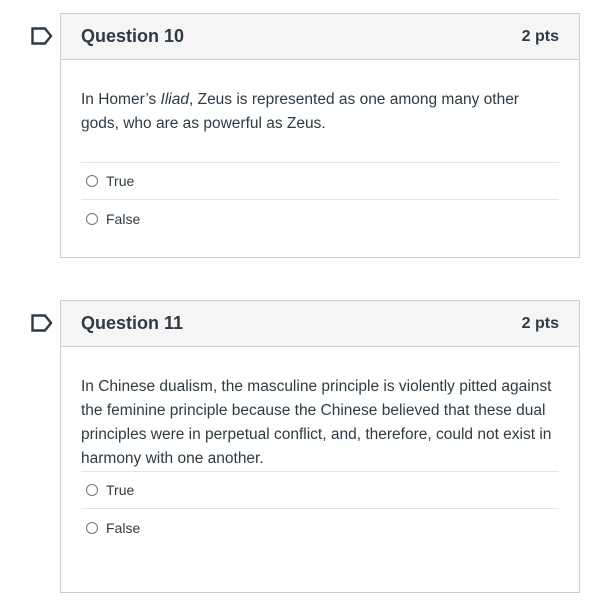 Image resolution: width=616 pixels, height=602 pixels. I want to click on question-header: Question 11 2 pts, so click(320, 324).